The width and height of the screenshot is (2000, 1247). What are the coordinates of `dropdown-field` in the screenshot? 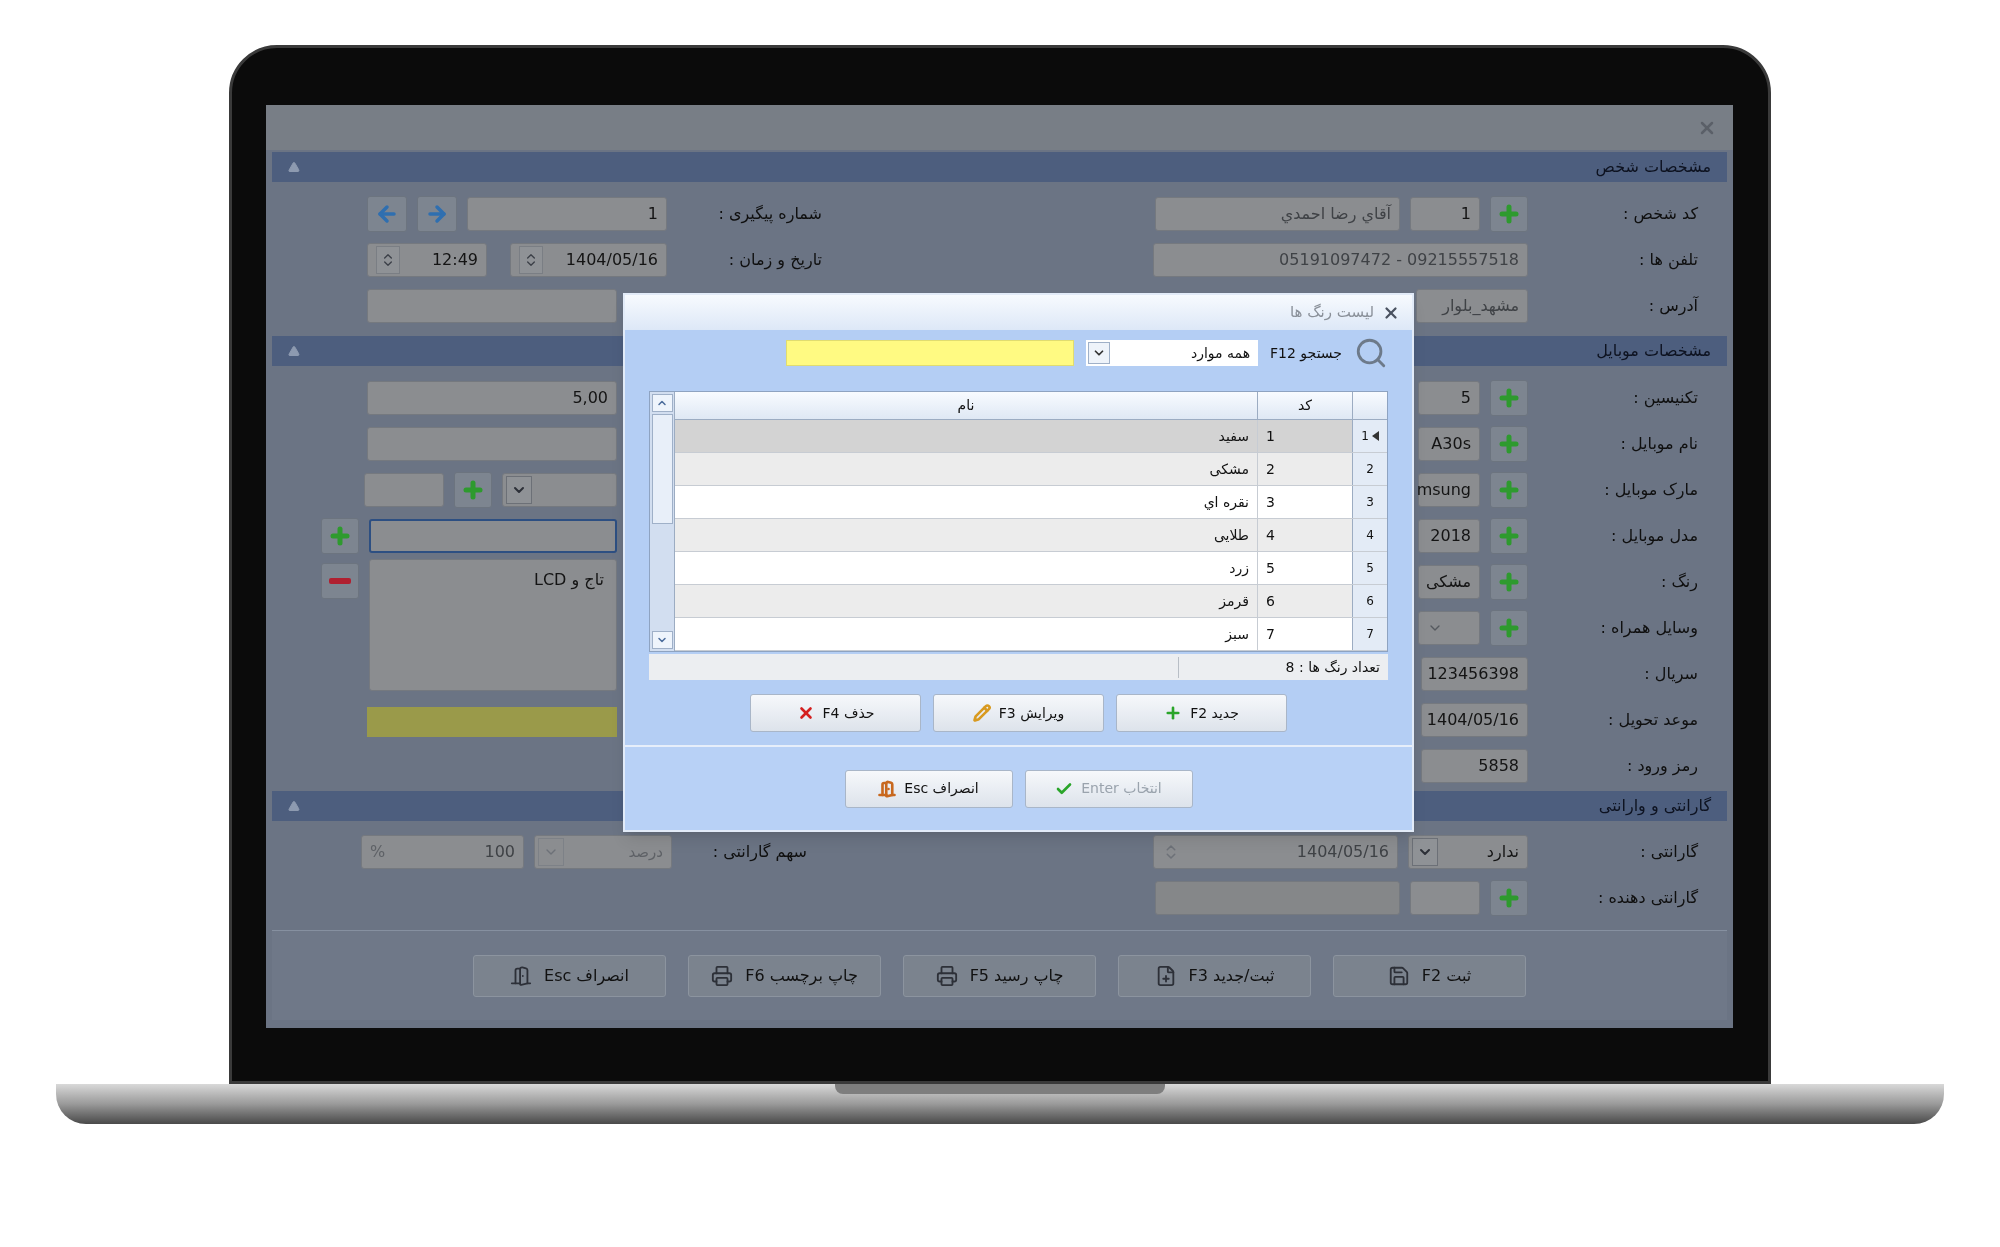 It's located at (559, 490).